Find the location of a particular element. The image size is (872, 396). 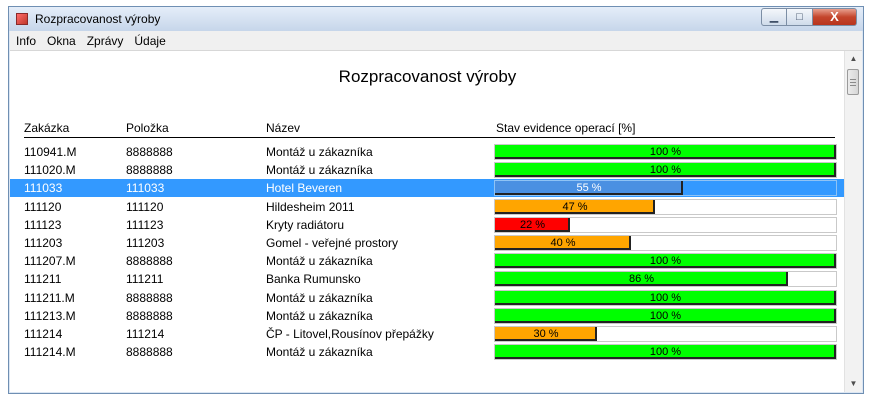

progress-label: 40 % is located at coordinates (563, 243).